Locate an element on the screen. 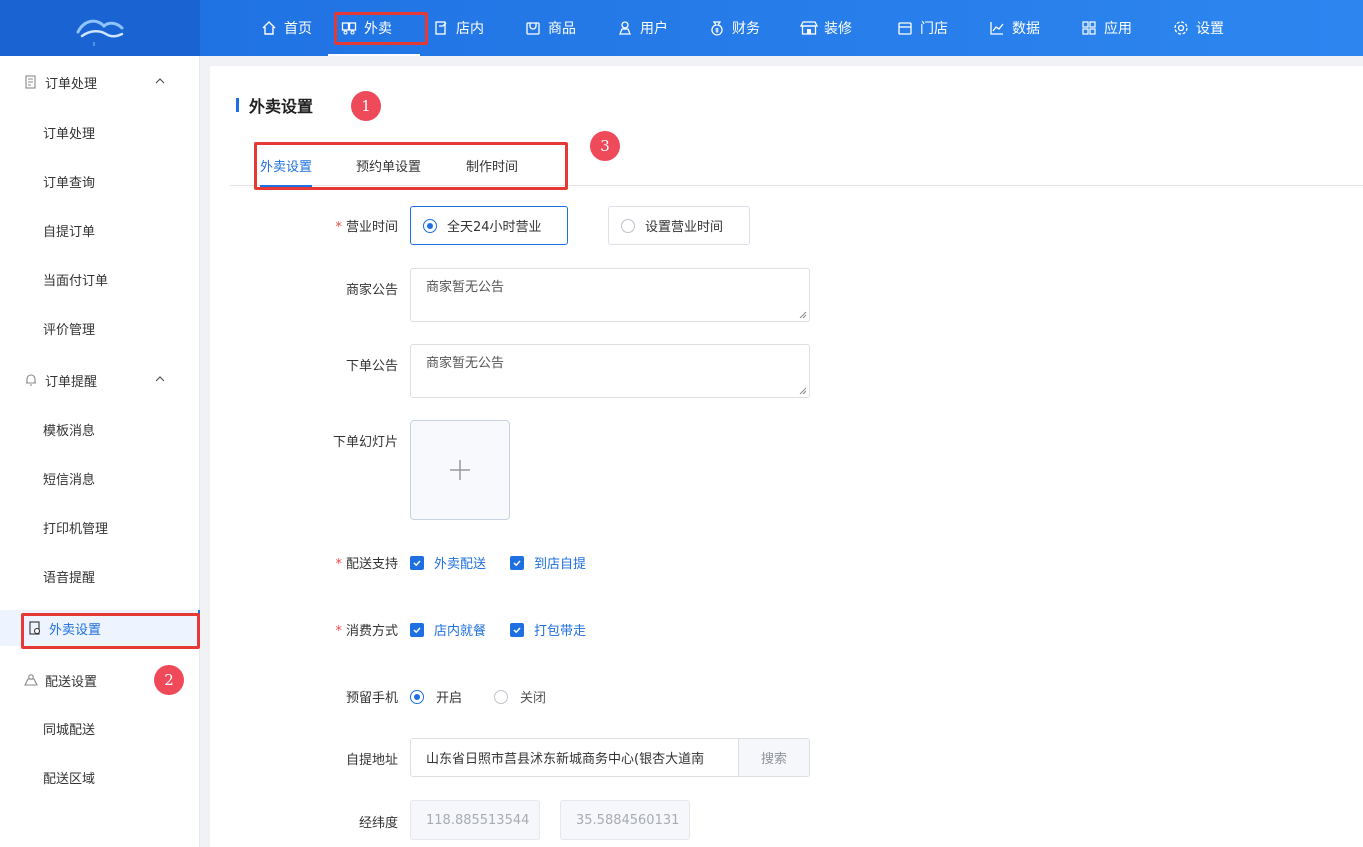 Image resolution: width=1363 pixels, height=847 pixels. shop-icon is located at coordinates (905, 28).